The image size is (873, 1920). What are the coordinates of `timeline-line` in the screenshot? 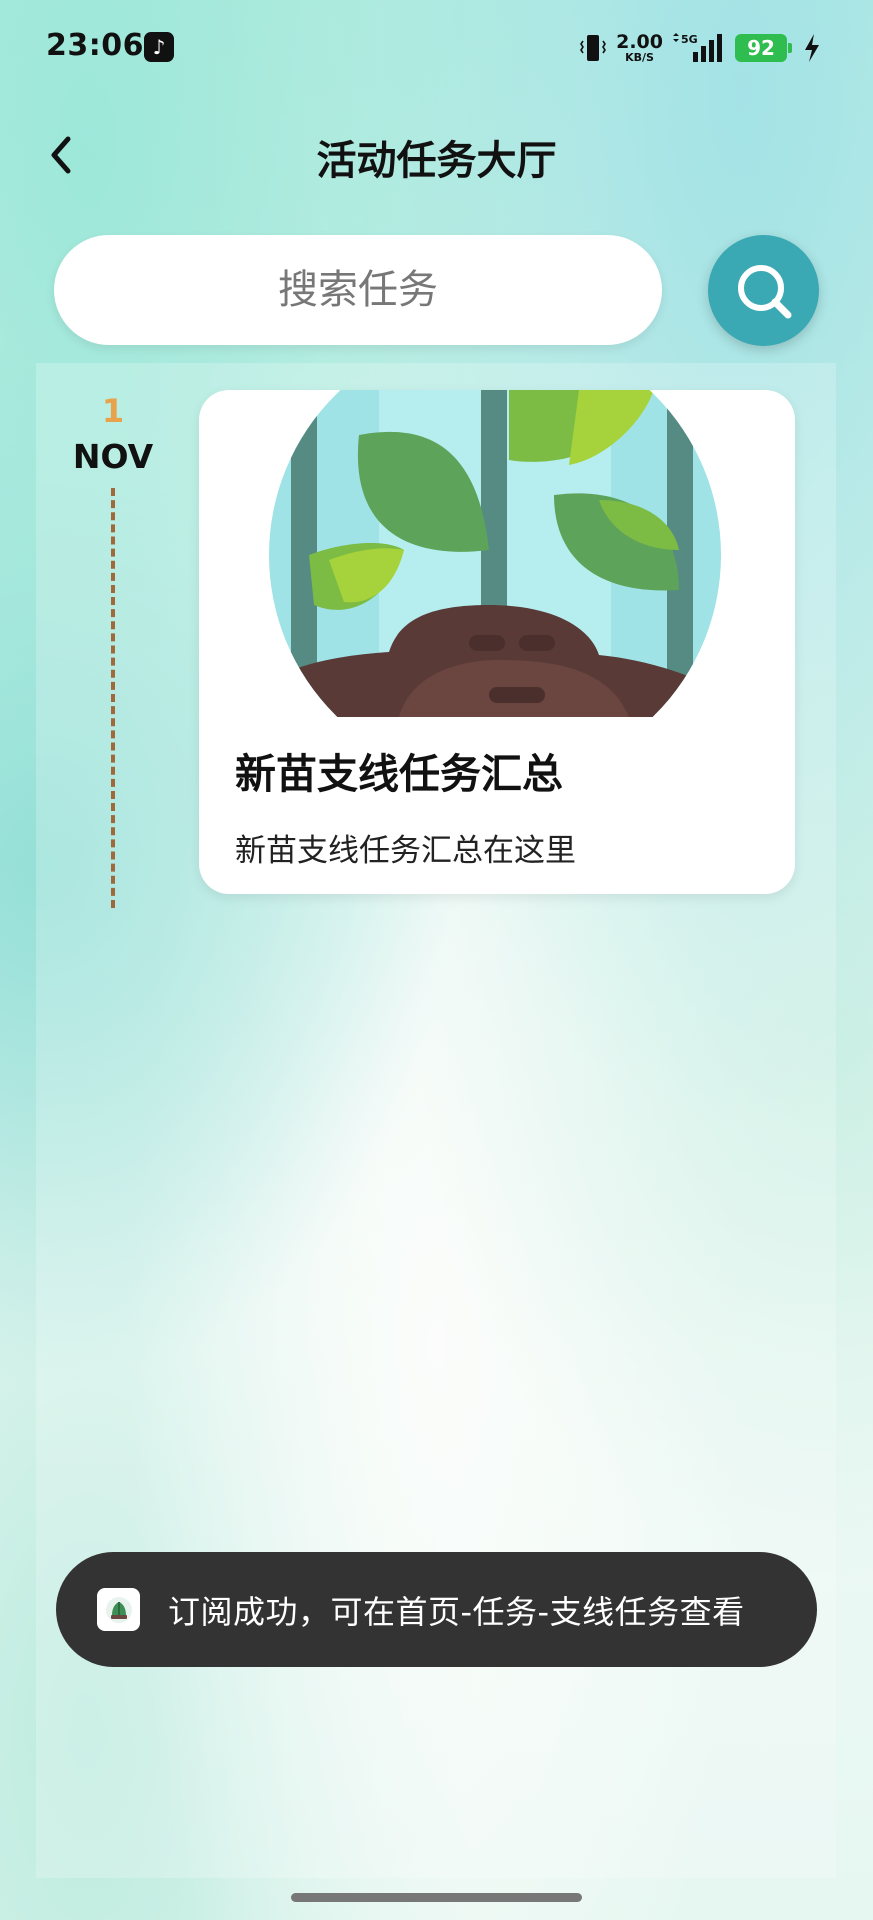 It's located at (113, 698).